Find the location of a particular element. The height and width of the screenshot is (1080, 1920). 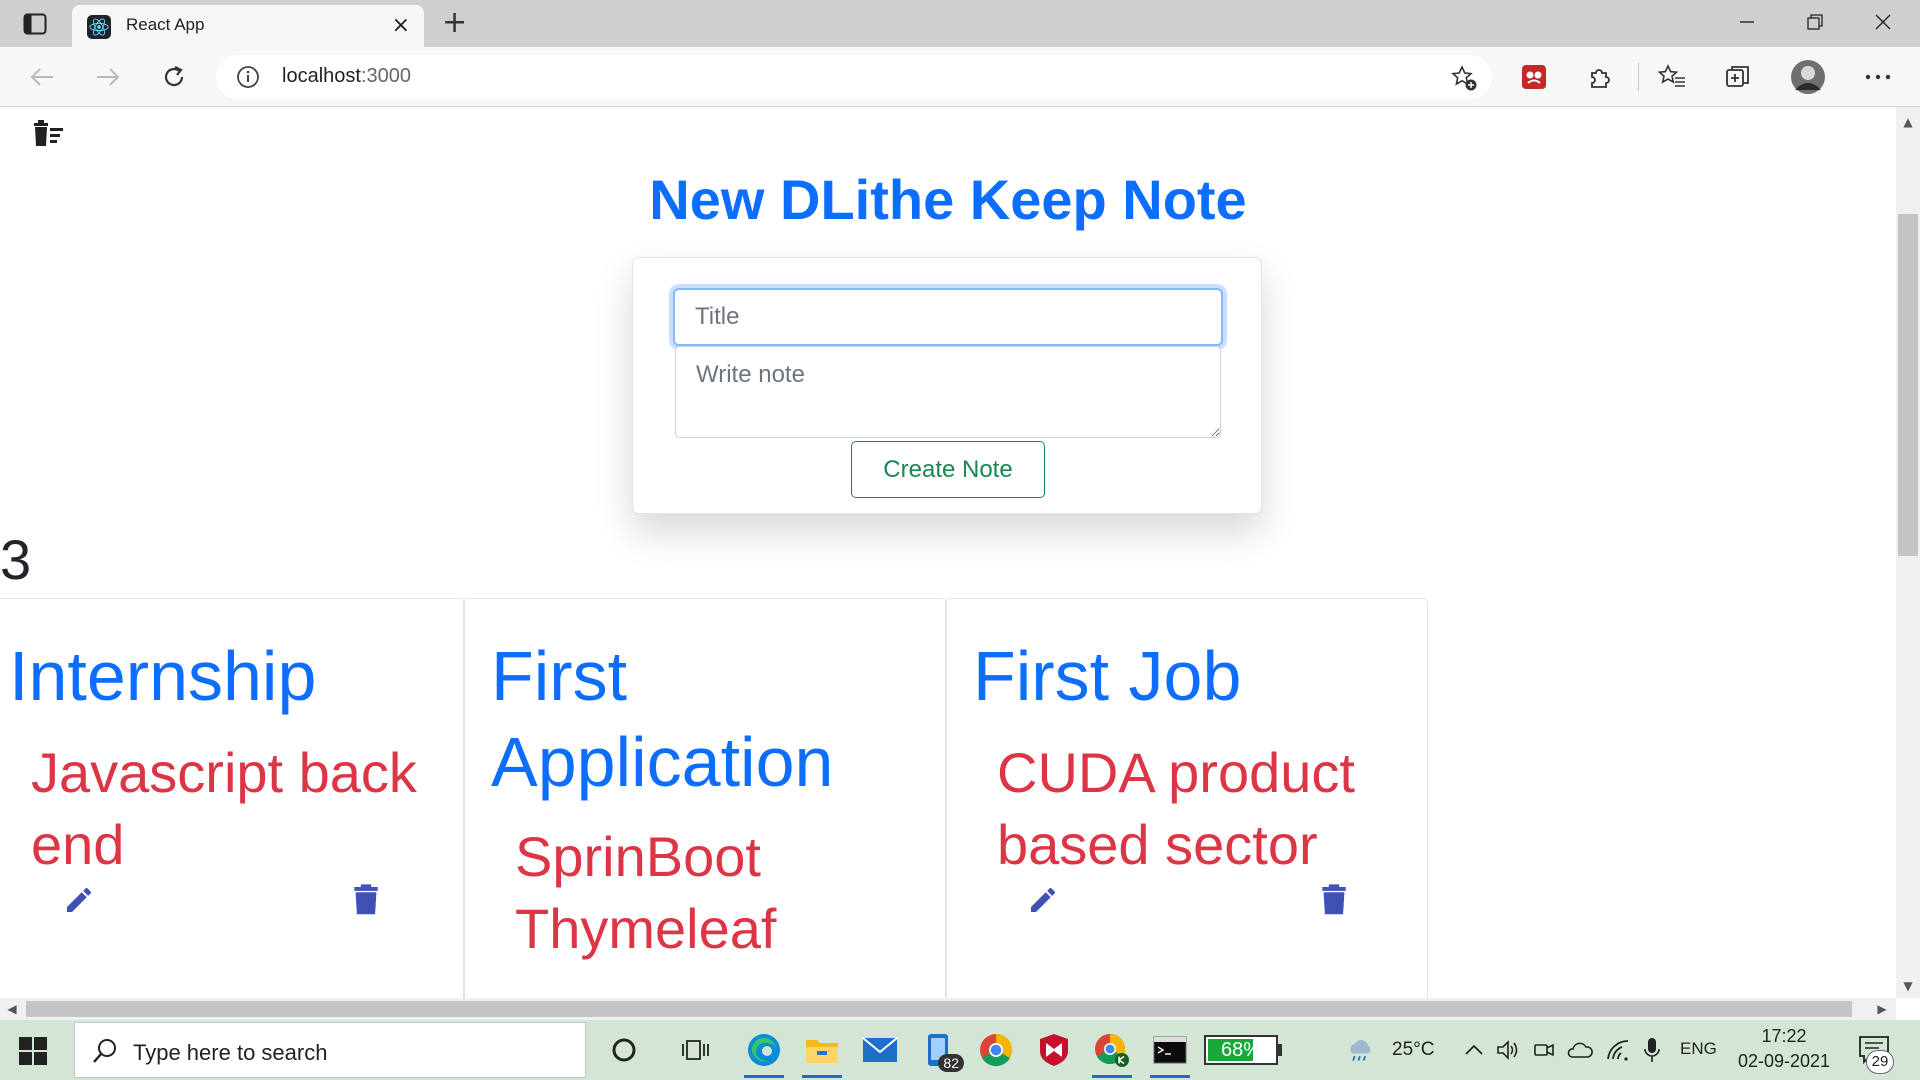

minimize-icon is located at coordinates (1747, 22).